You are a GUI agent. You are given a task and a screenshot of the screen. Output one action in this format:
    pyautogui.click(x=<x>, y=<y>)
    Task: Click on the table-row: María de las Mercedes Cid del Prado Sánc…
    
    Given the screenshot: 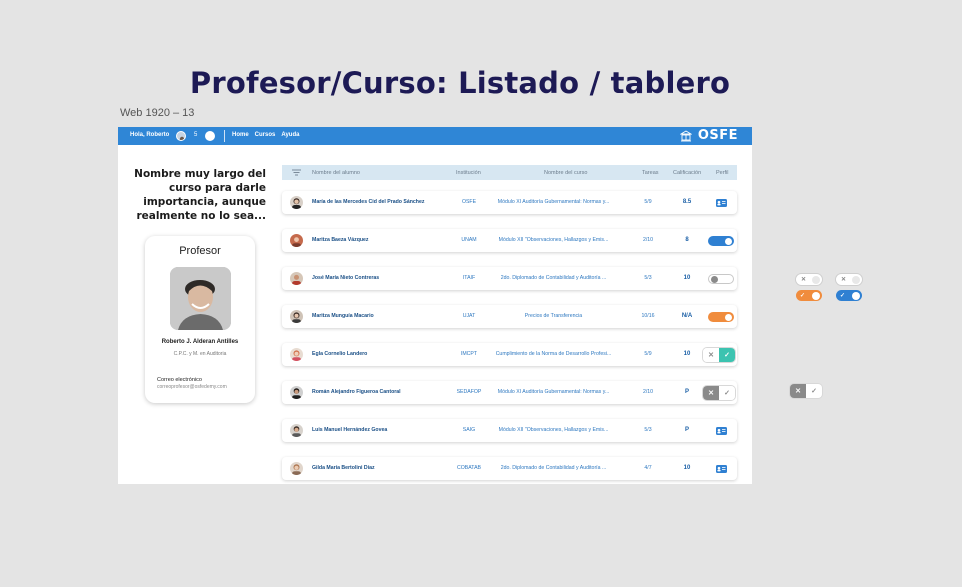 What is the action you would take?
    pyautogui.click(x=509, y=202)
    